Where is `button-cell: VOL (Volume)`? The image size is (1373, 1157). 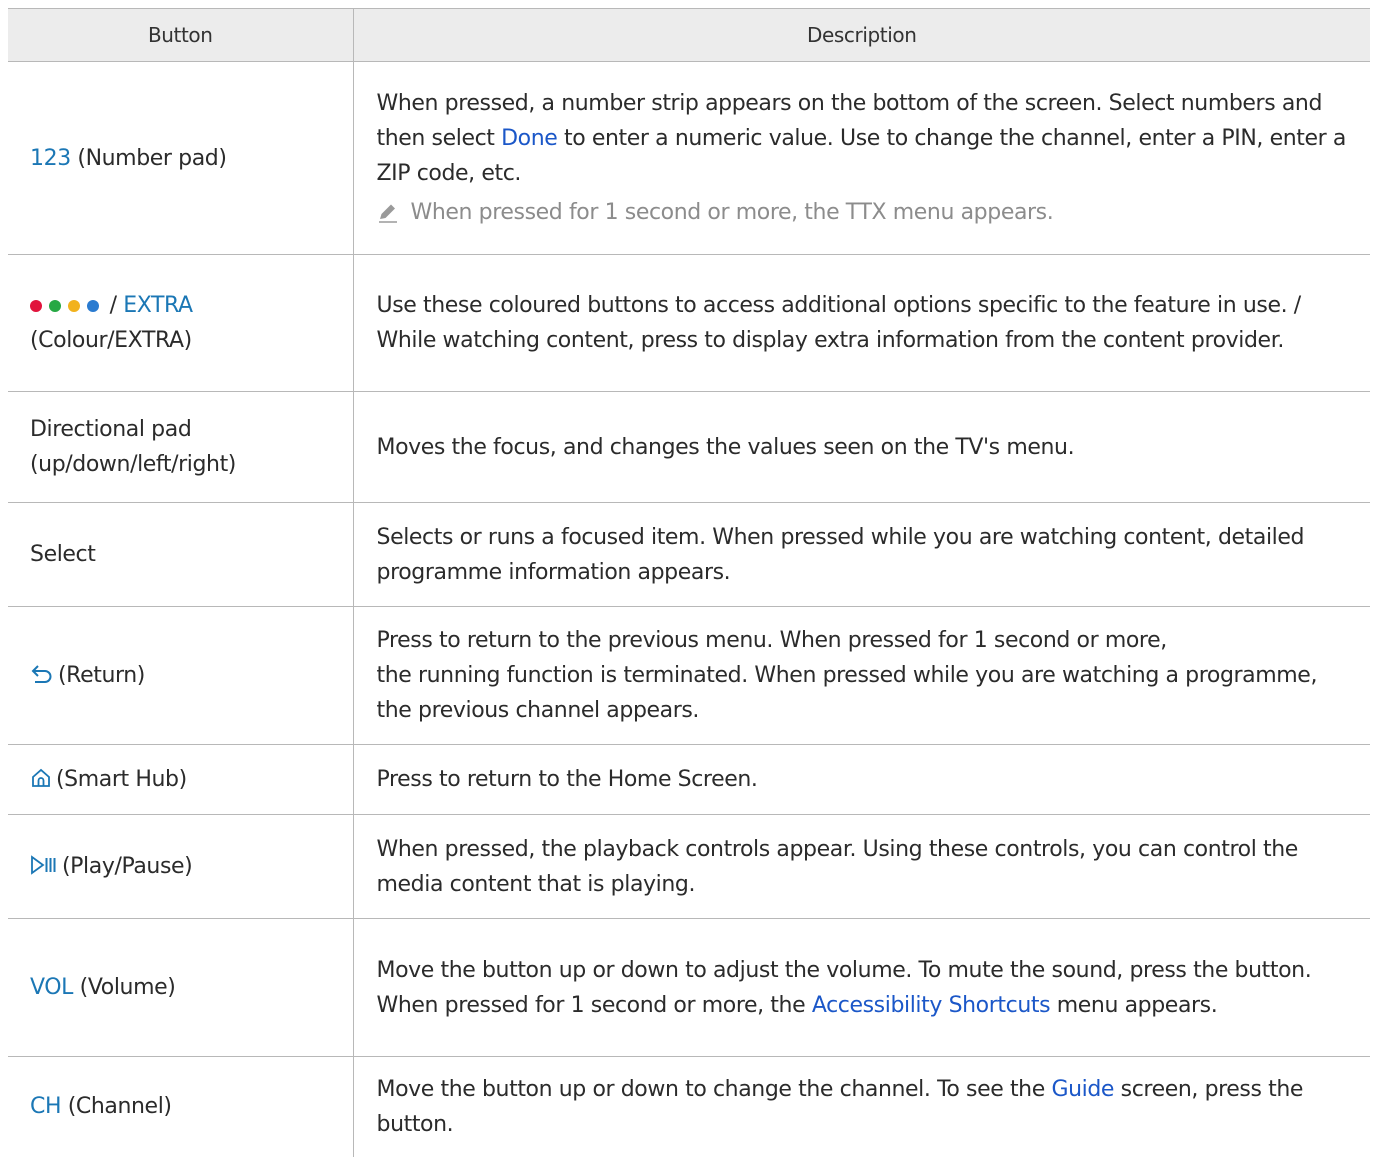
button-cell: VOL (Volume) is located at coordinates (181, 987).